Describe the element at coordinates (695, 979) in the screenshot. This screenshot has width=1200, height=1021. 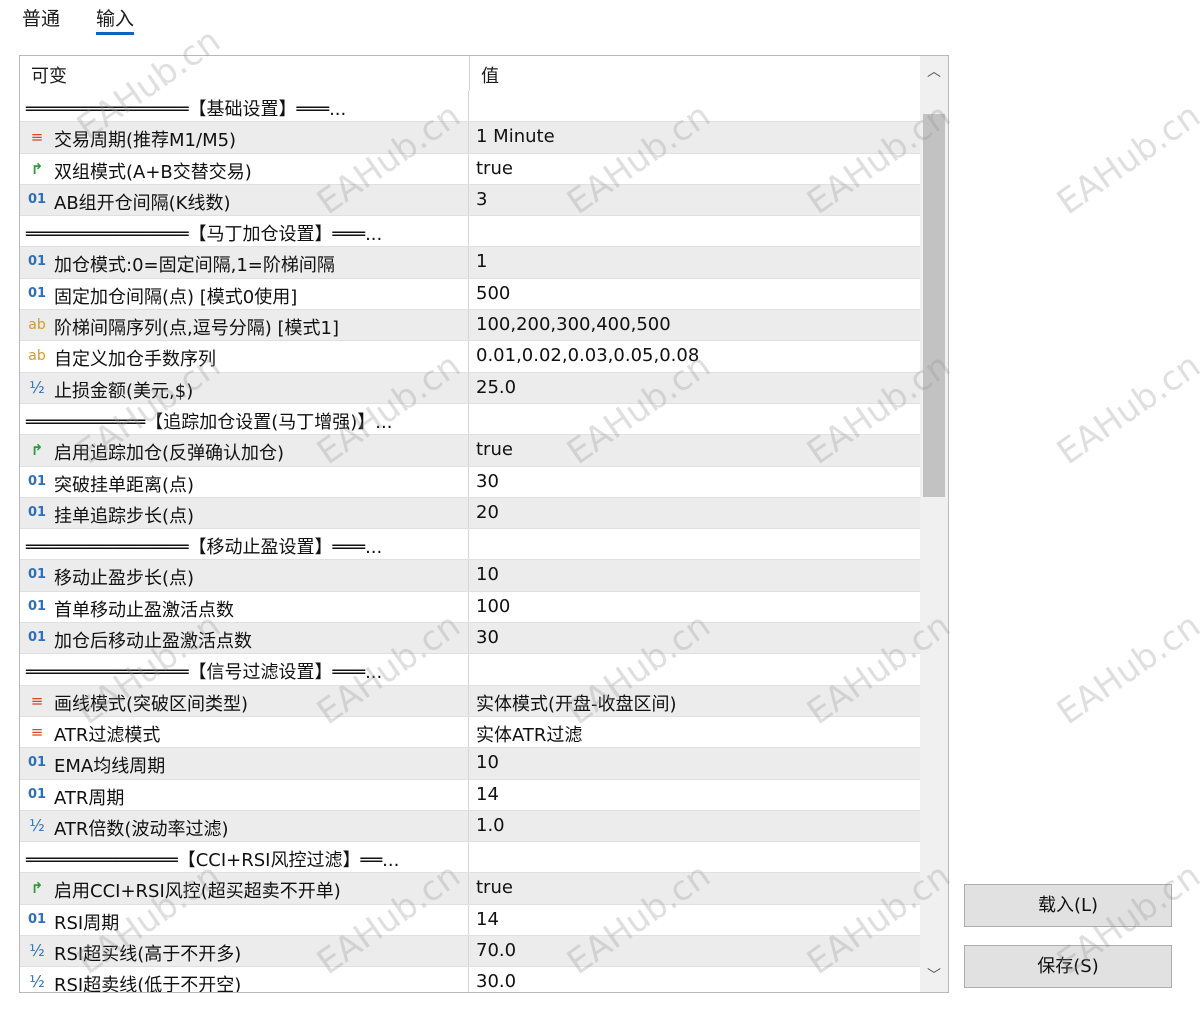
I see `value-cell: 30.0` at that location.